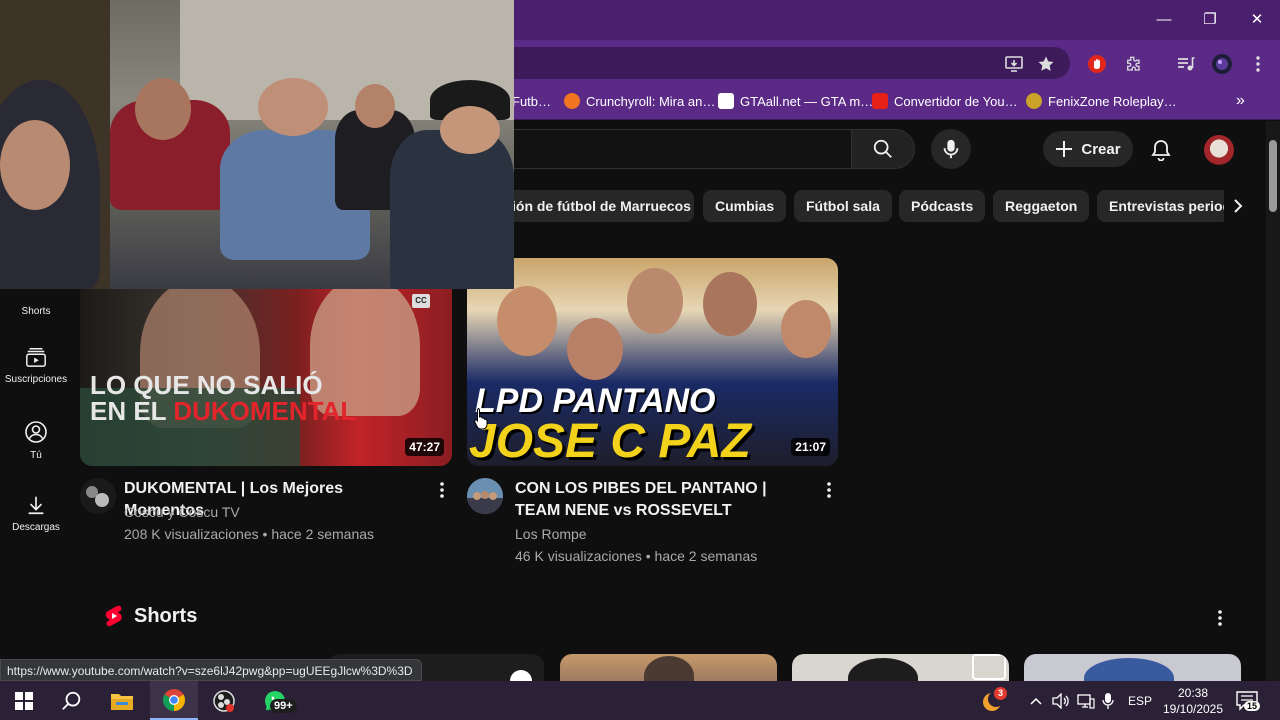  I want to click on chip-futbol-marruecos: ión de fútbol de Marruecos, so click(597, 206).